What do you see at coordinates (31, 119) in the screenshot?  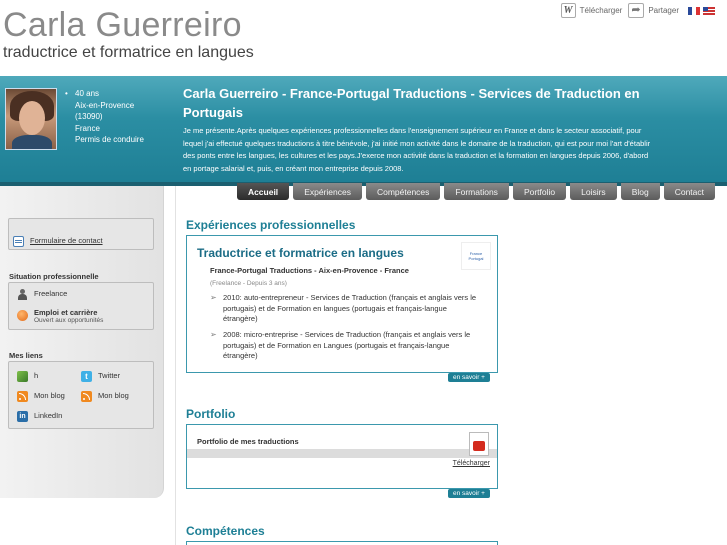 I see `avatar` at bounding box center [31, 119].